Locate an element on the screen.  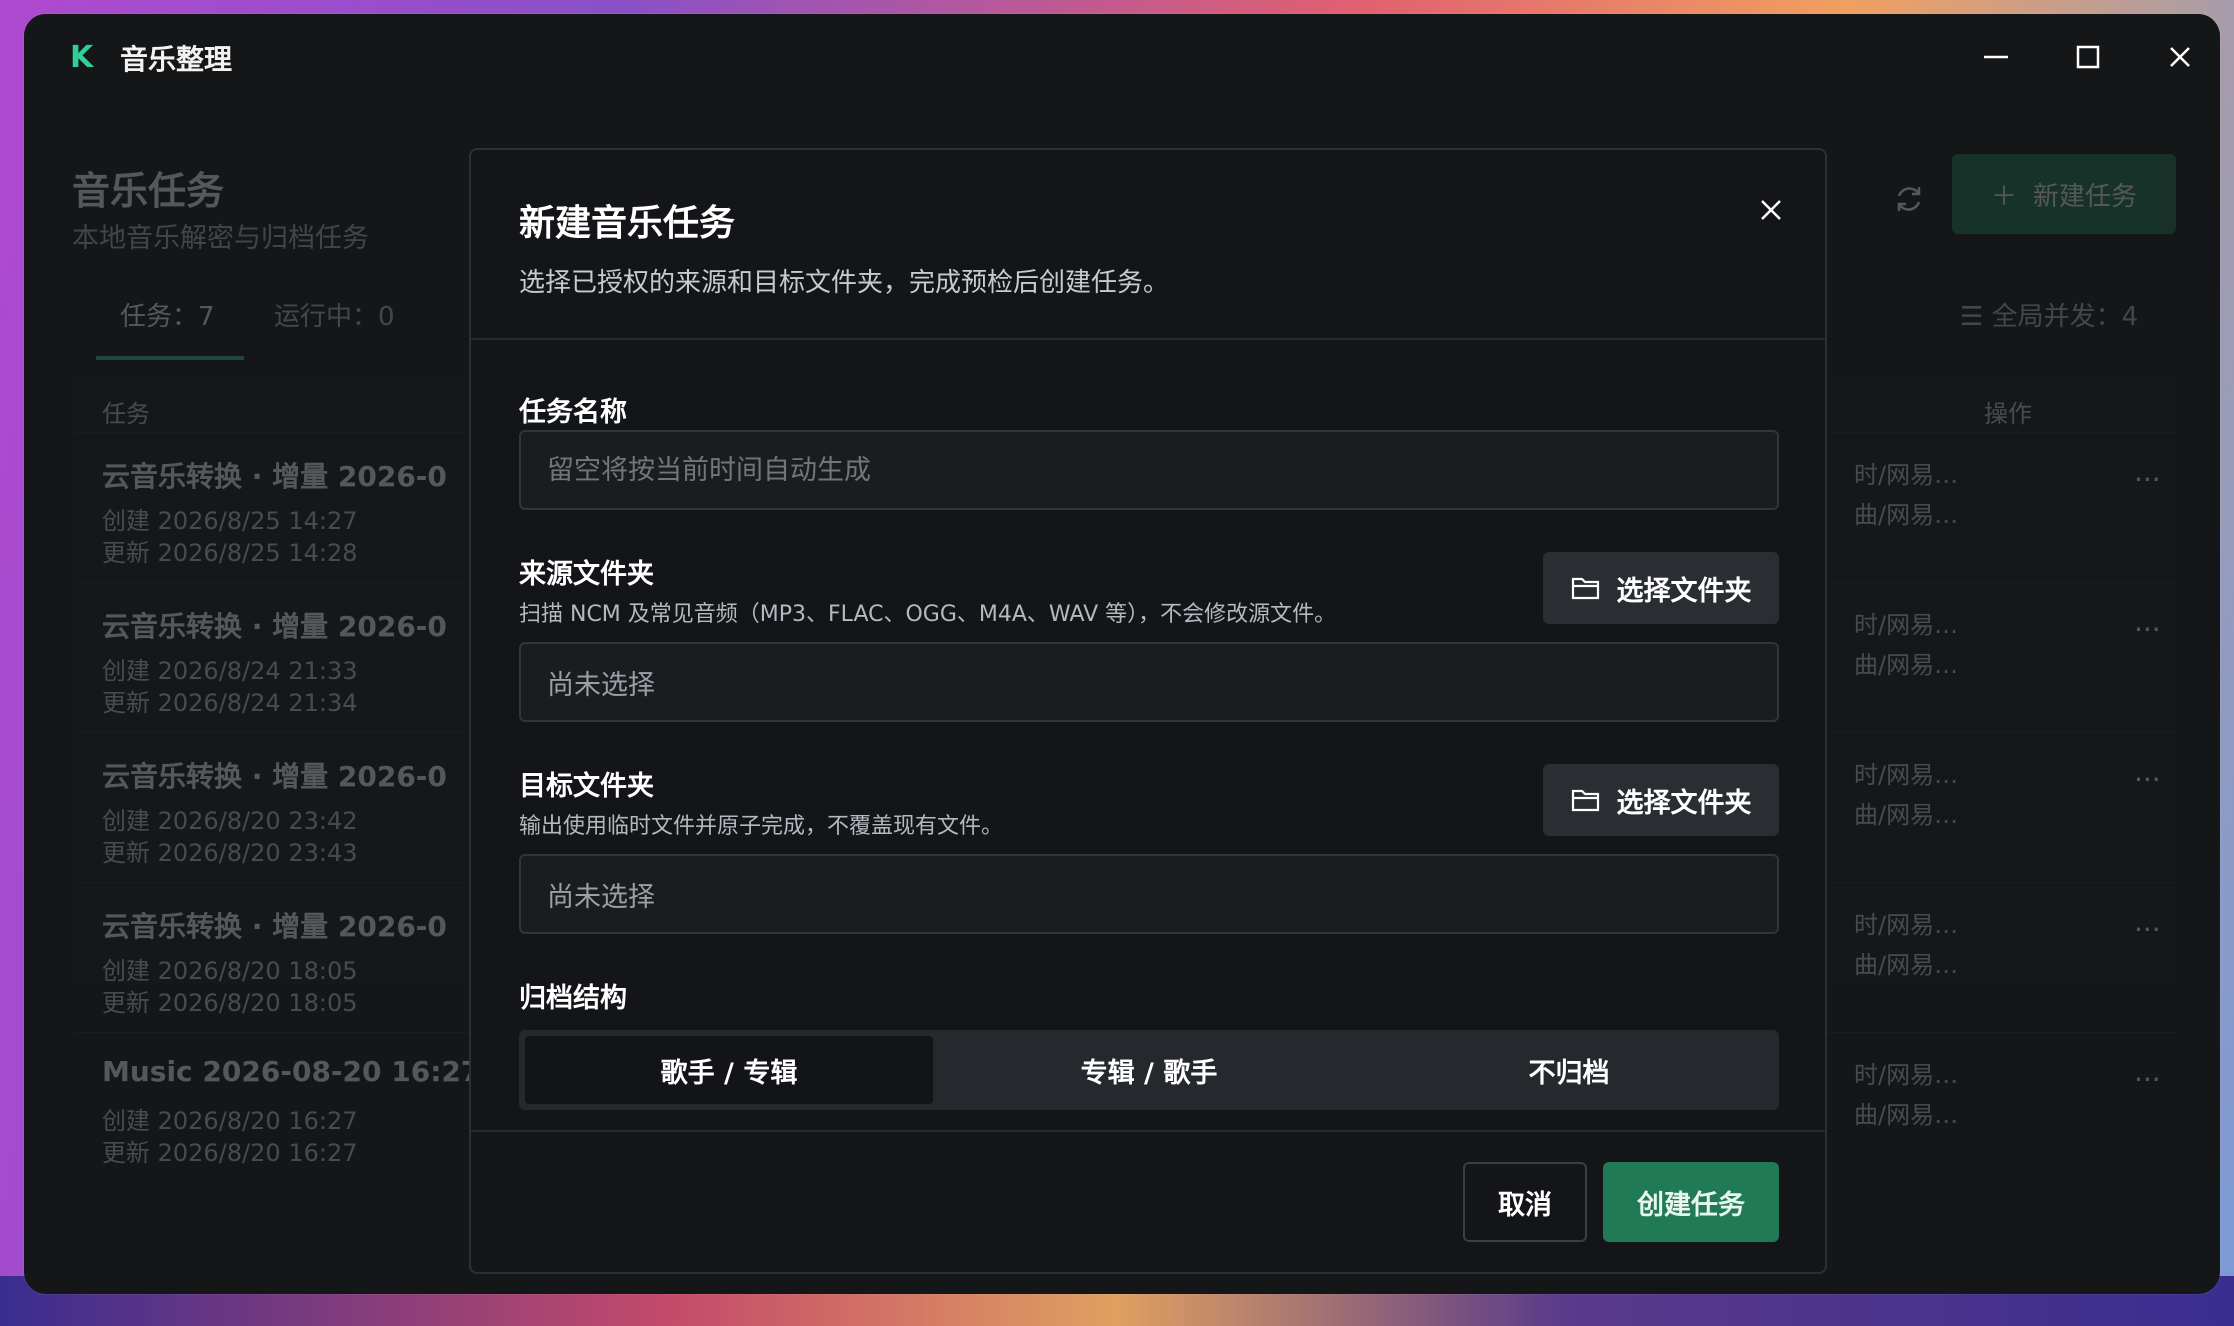
row-title: Music 2026-08-20 16:27 is located at coordinates (291, 1071).